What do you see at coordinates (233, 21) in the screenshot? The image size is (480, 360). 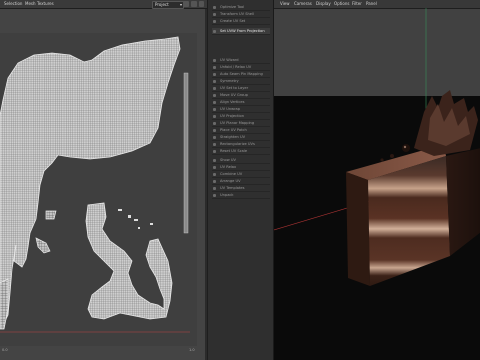 I see `tool-label: Create UV Set` at bounding box center [233, 21].